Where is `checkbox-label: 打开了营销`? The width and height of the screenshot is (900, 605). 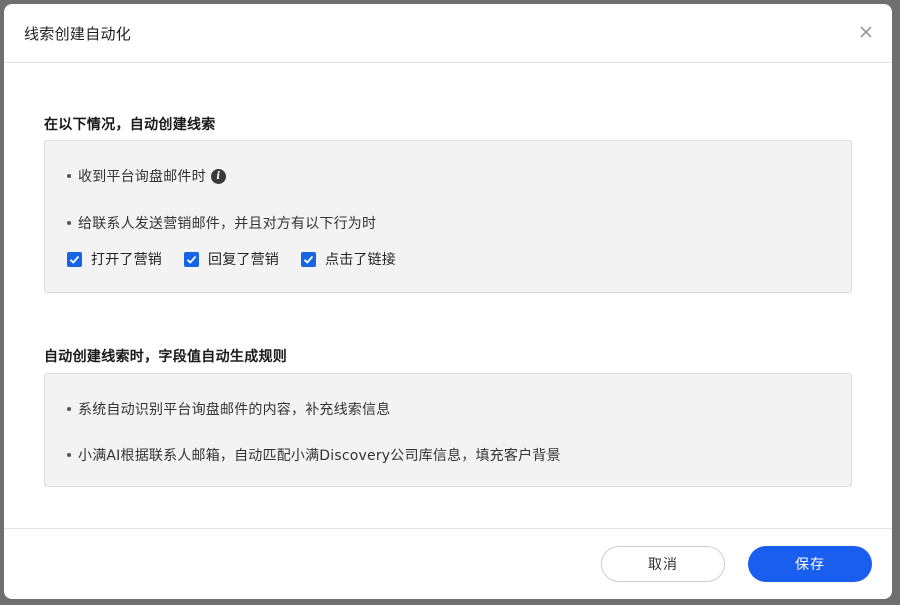 checkbox-label: 打开了营销 is located at coordinates (126, 260).